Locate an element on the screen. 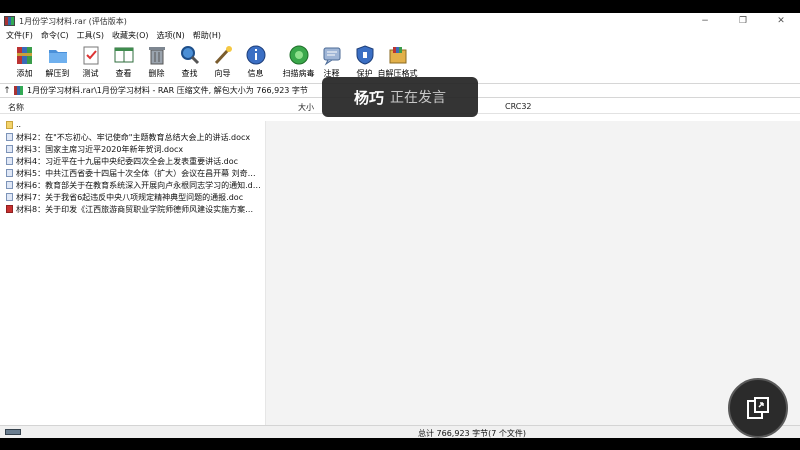  up-folder-button: ↑ is located at coordinates (7, 91).